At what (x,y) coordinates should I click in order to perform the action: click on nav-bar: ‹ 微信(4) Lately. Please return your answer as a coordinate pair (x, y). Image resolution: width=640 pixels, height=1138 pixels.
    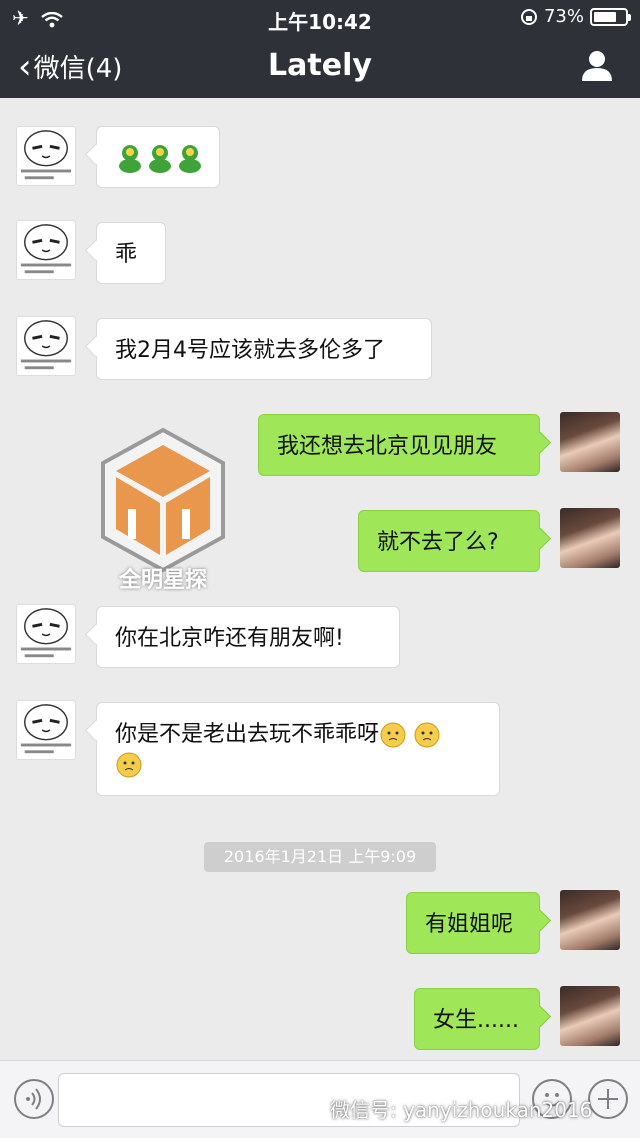
    Looking at the image, I should click on (320, 66).